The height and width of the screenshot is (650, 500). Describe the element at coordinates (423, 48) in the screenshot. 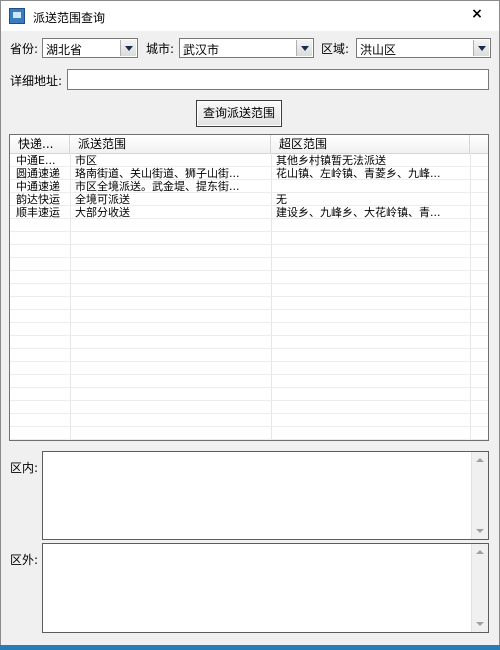

I see `district-select: 洪山区` at that location.